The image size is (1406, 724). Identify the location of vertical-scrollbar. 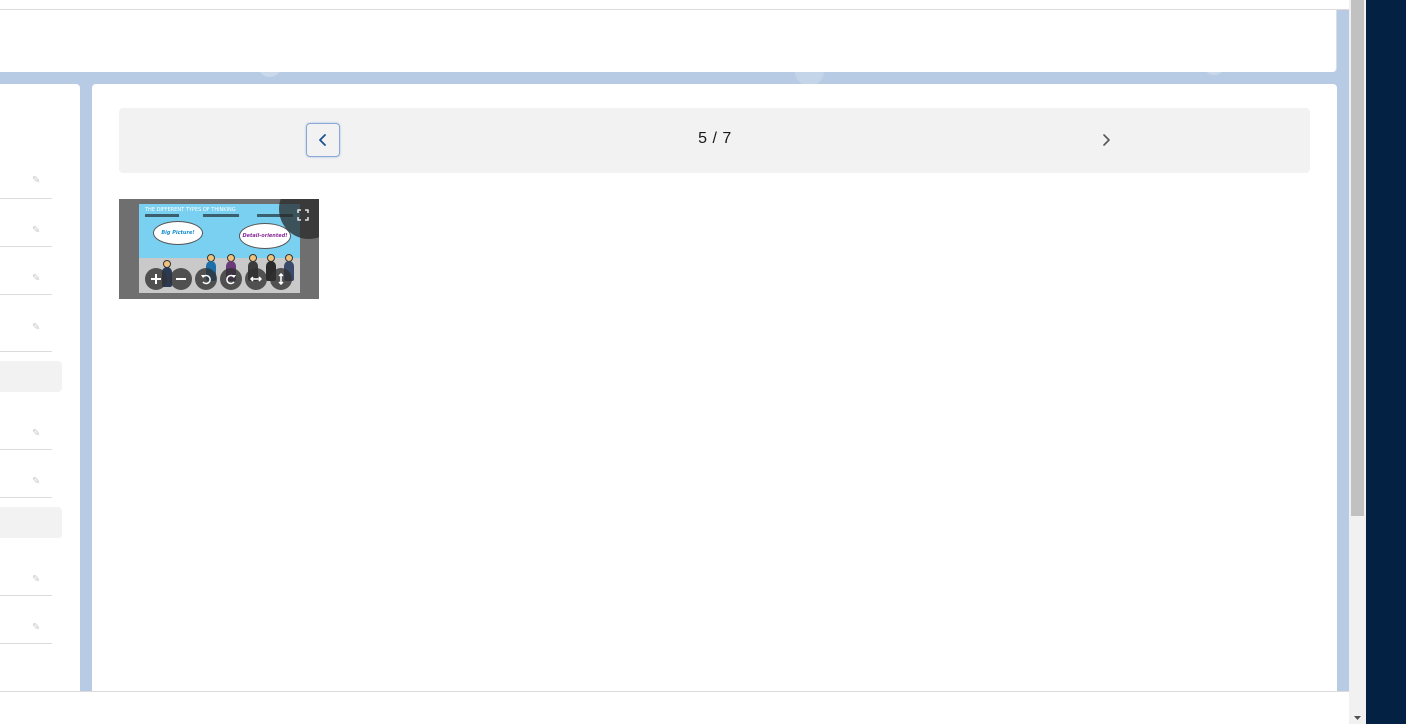
(1357, 362).